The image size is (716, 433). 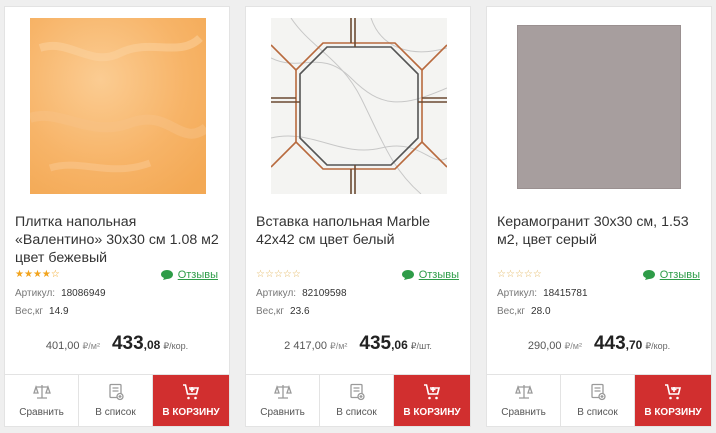 I want to click on weight-line: Вес,кг 14.9, so click(x=42, y=311).